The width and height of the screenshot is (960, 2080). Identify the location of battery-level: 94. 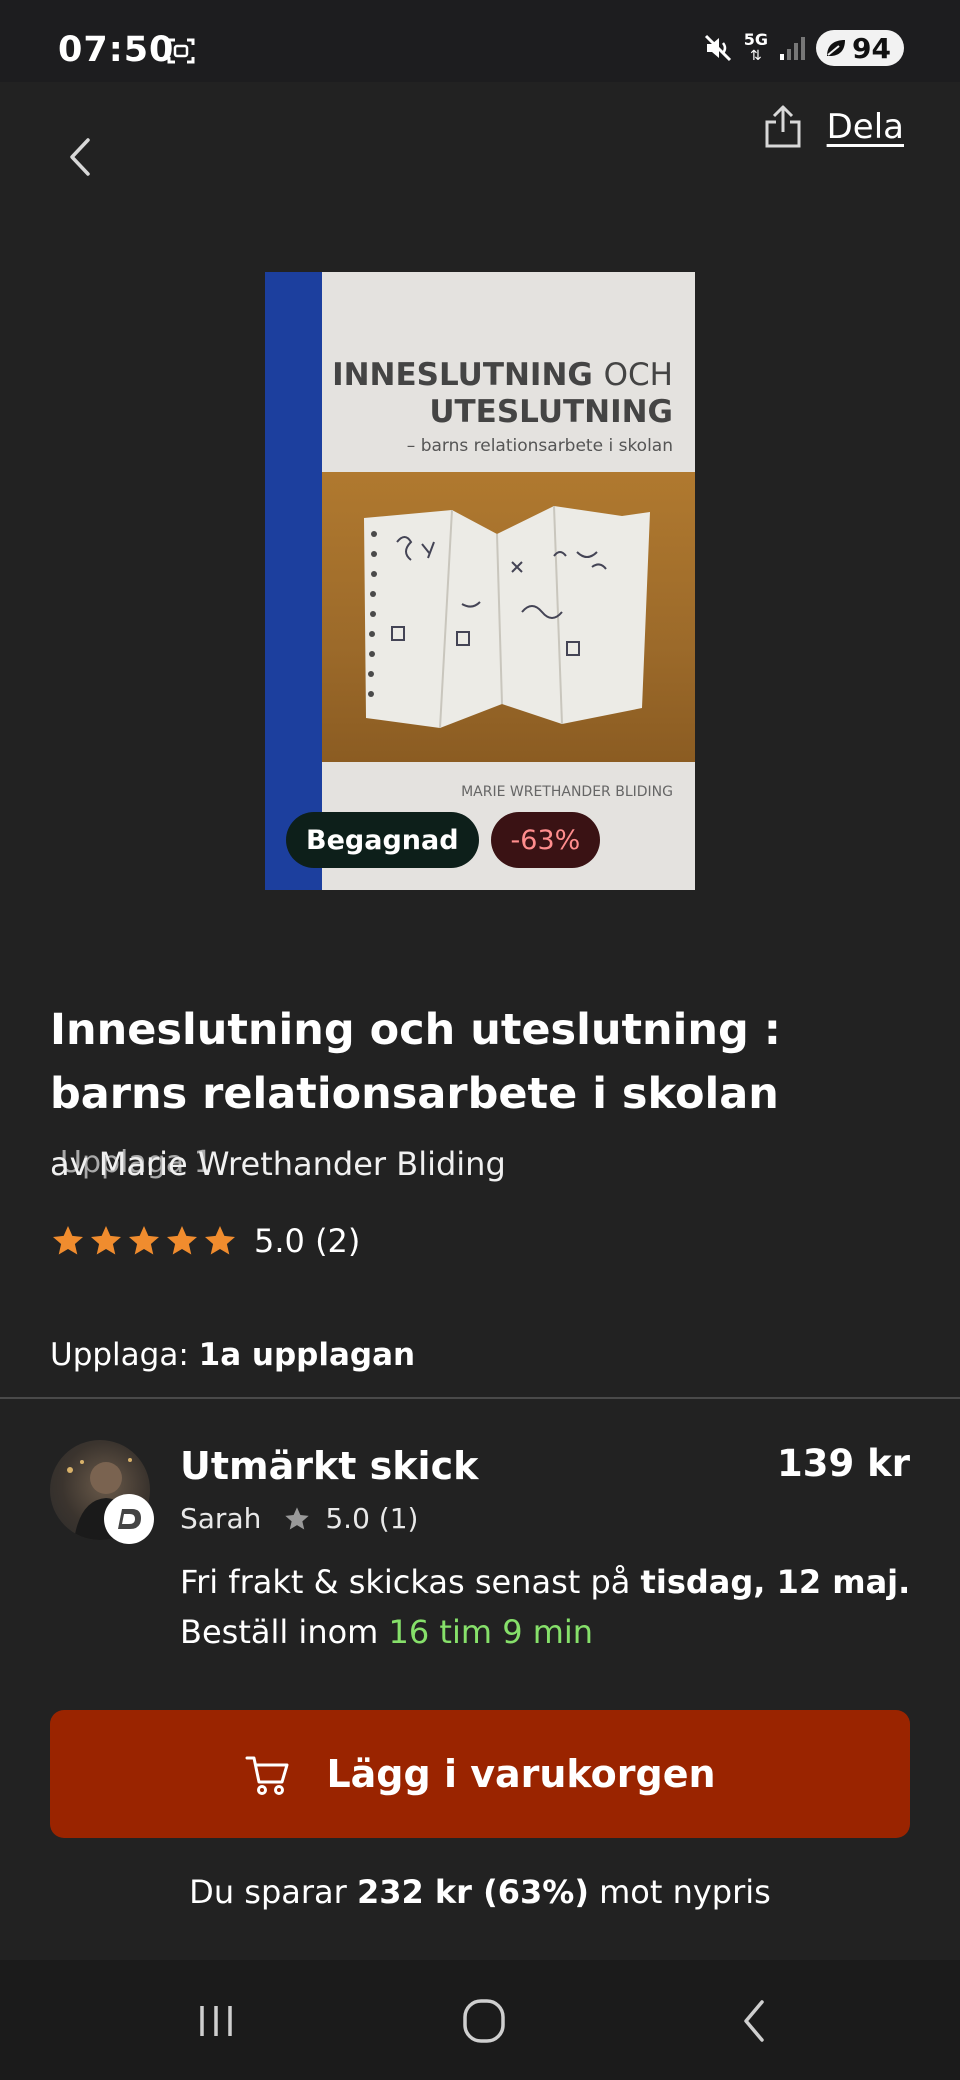
(871, 48).